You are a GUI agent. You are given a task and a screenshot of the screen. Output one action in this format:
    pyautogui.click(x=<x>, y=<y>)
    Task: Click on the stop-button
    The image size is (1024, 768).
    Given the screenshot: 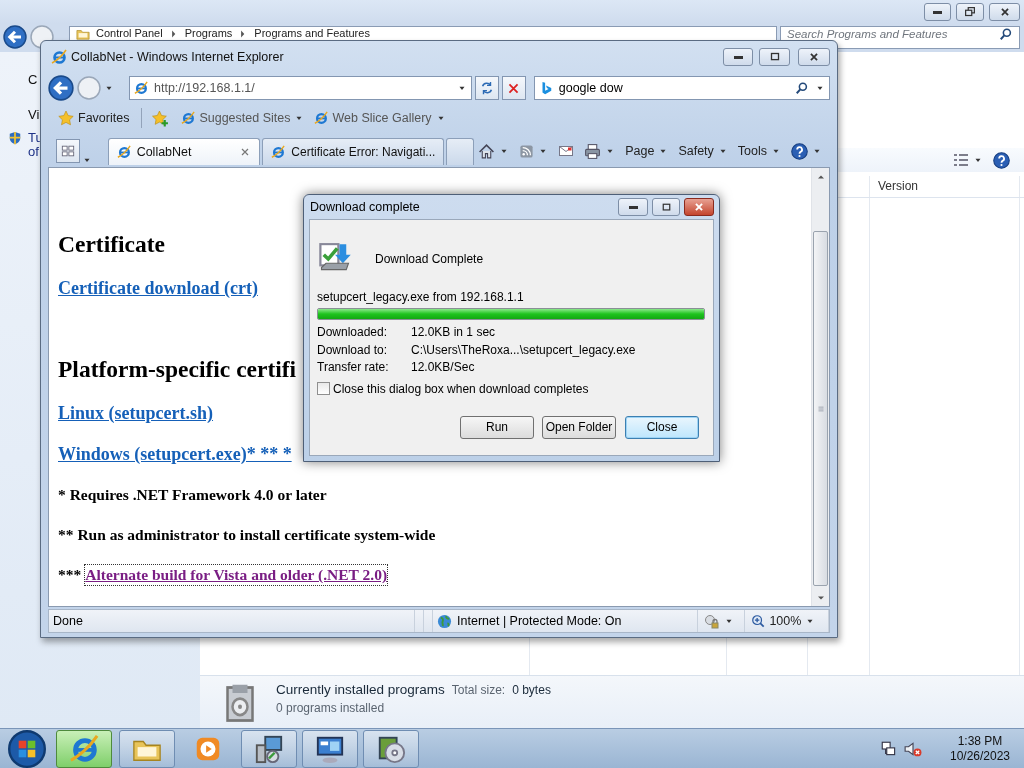 What is the action you would take?
    pyautogui.click(x=513, y=88)
    